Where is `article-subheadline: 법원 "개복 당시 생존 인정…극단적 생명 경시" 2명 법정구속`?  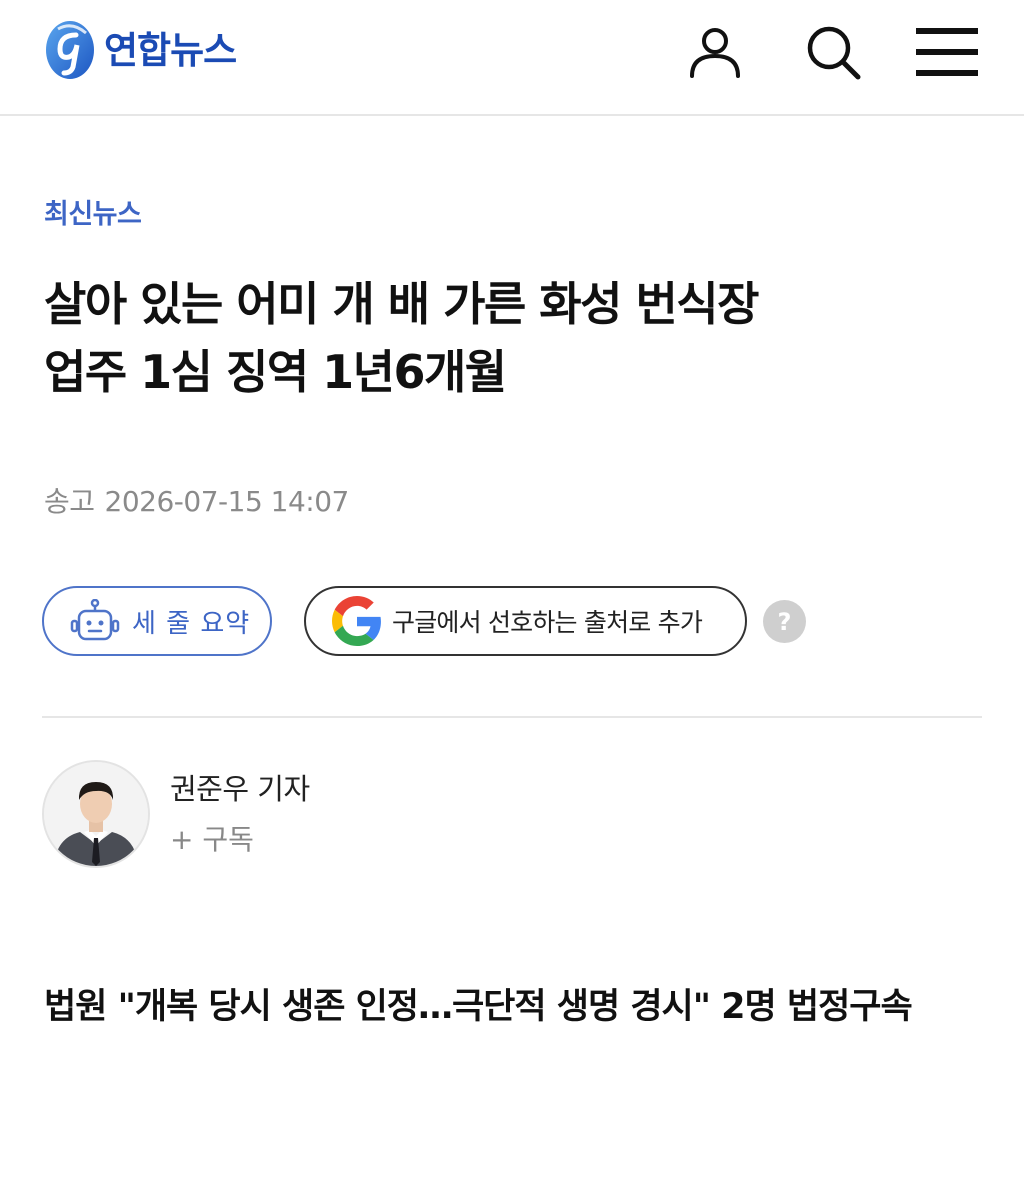 article-subheadline: 법원 "개복 당시 생존 인정…극단적 생명 경시" 2명 법정구속 is located at coordinates (478, 1007).